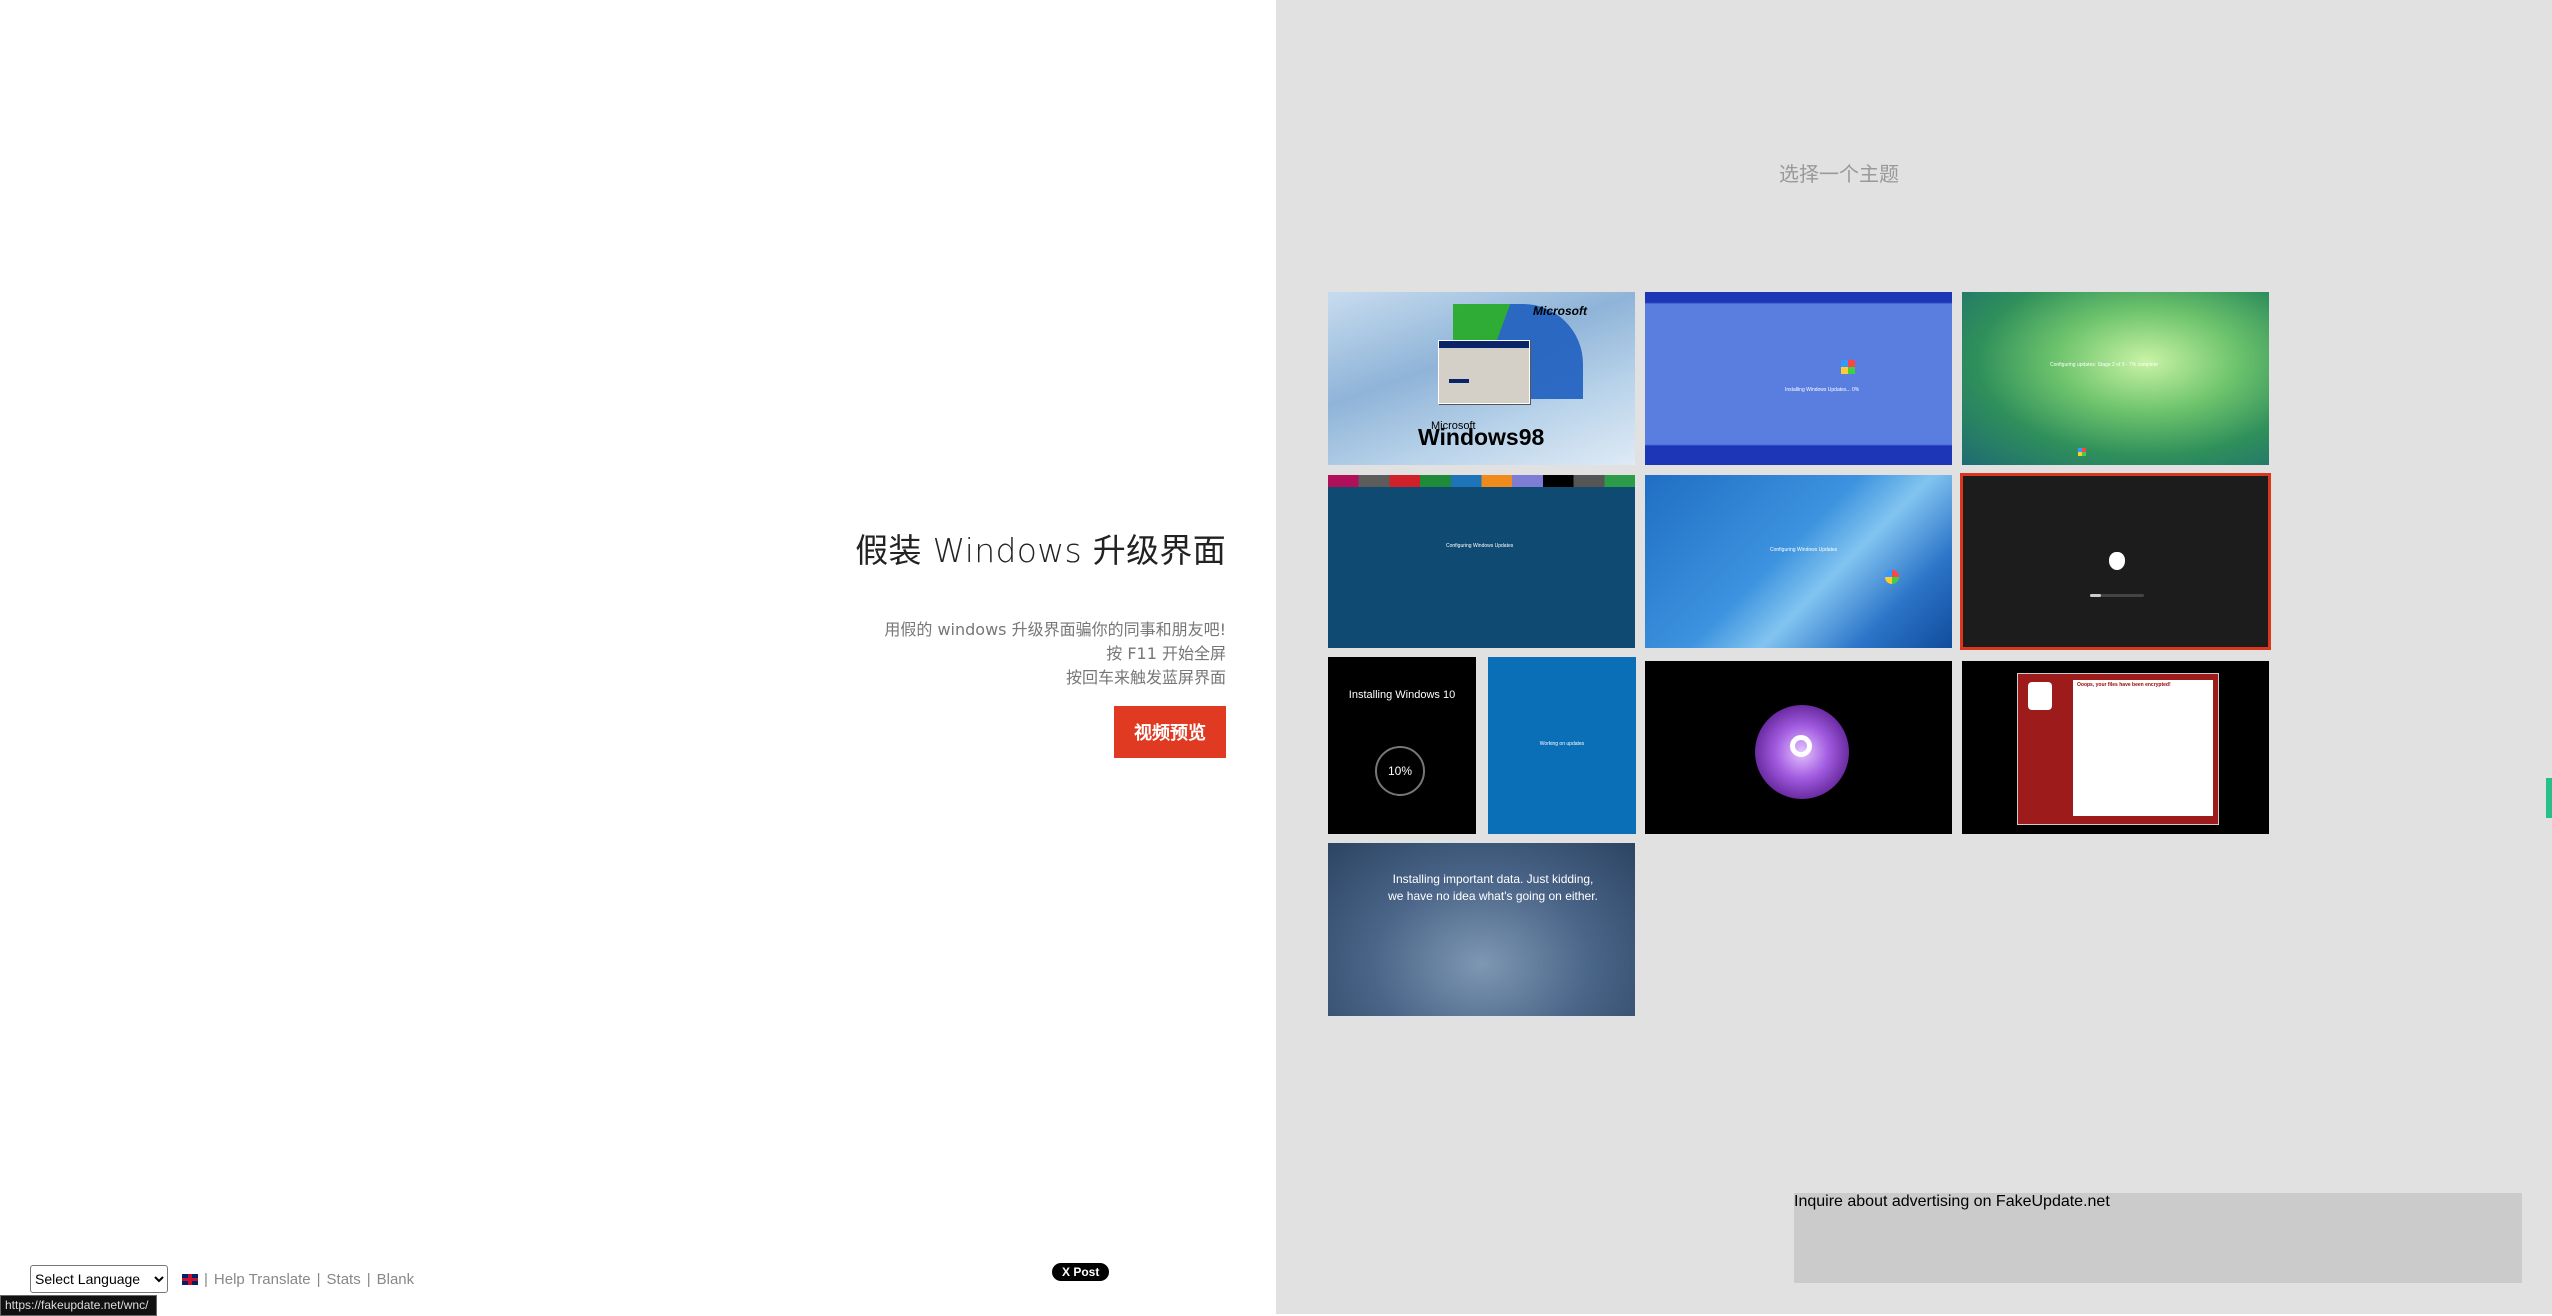 The image size is (2552, 1316). What do you see at coordinates (99, 1279) in the screenshot?
I see `language-select: Select Language` at bounding box center [99, 1279].